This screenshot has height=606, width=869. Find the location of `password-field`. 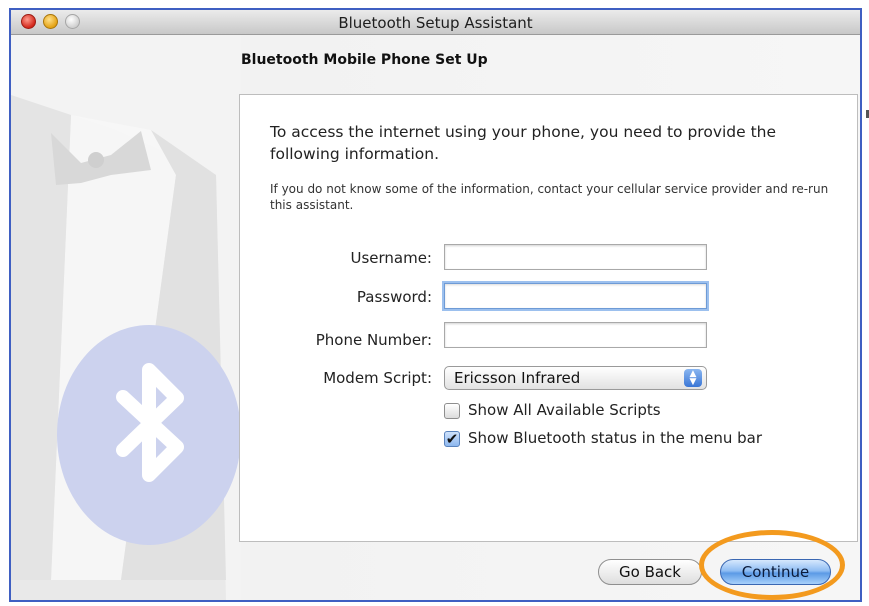

password-field is located at coordinates (575, 296).